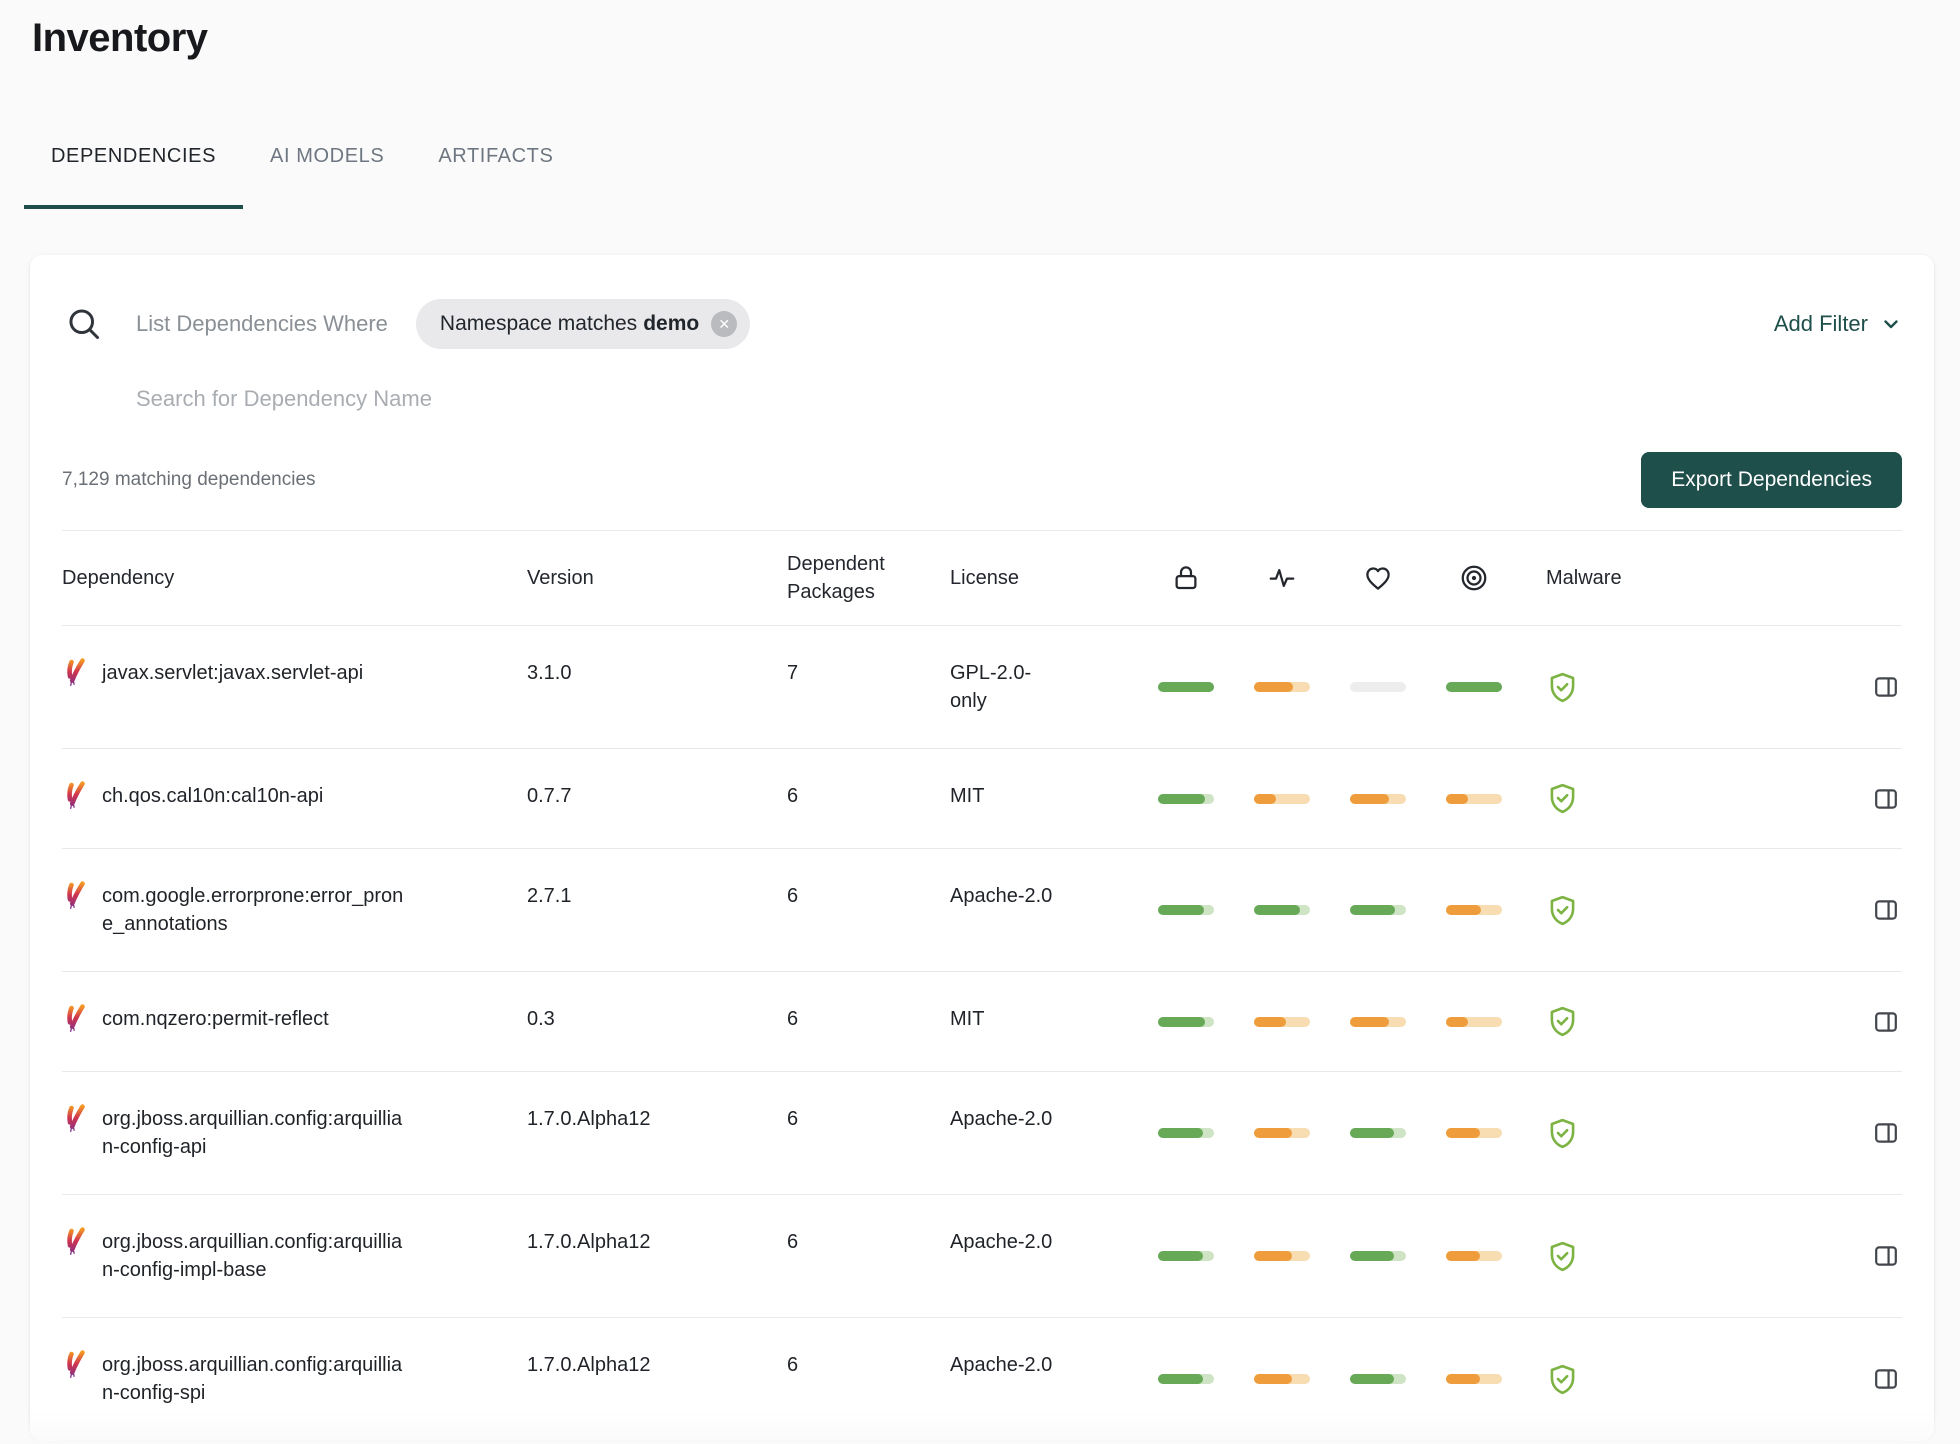 The height and width of the screenshot is (1444, 1960). Describe the element at coordinates (120, 38) in the screenshot. I see `page-title: Inventory` at that location.